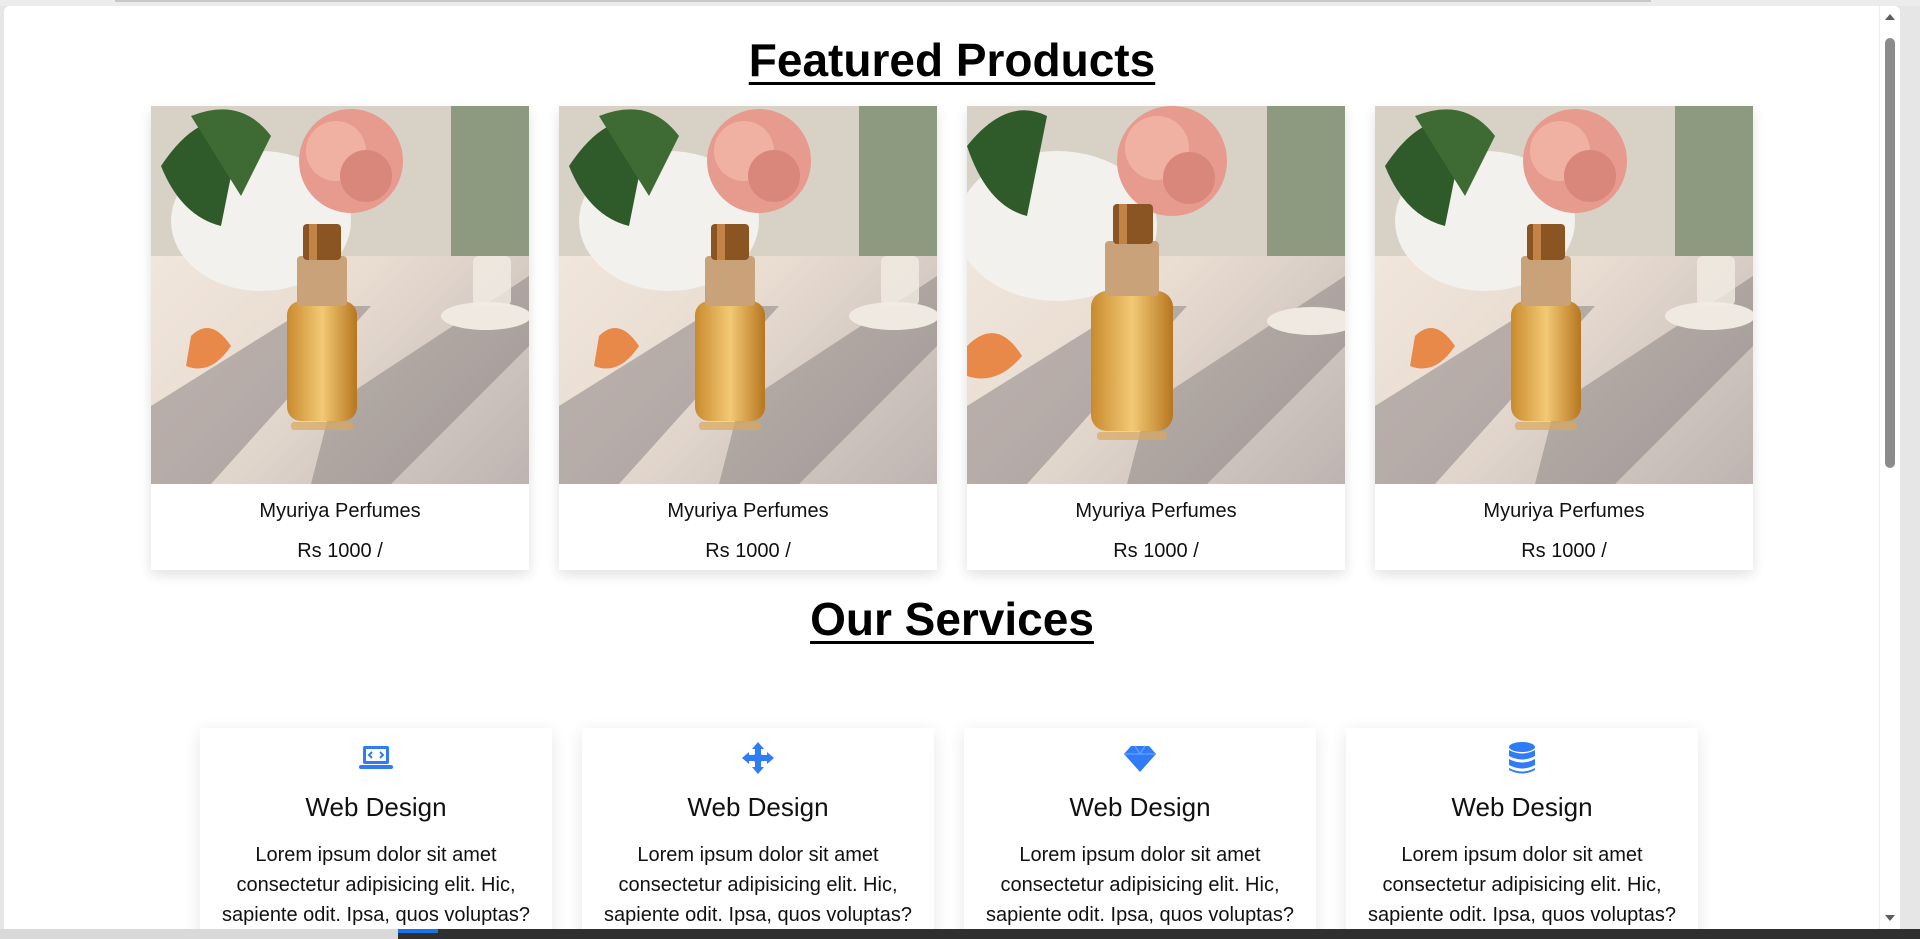 This screenshot has width=1920, height=939. I want to click on featured-products-heading: Featured Products, so click(952, 60).